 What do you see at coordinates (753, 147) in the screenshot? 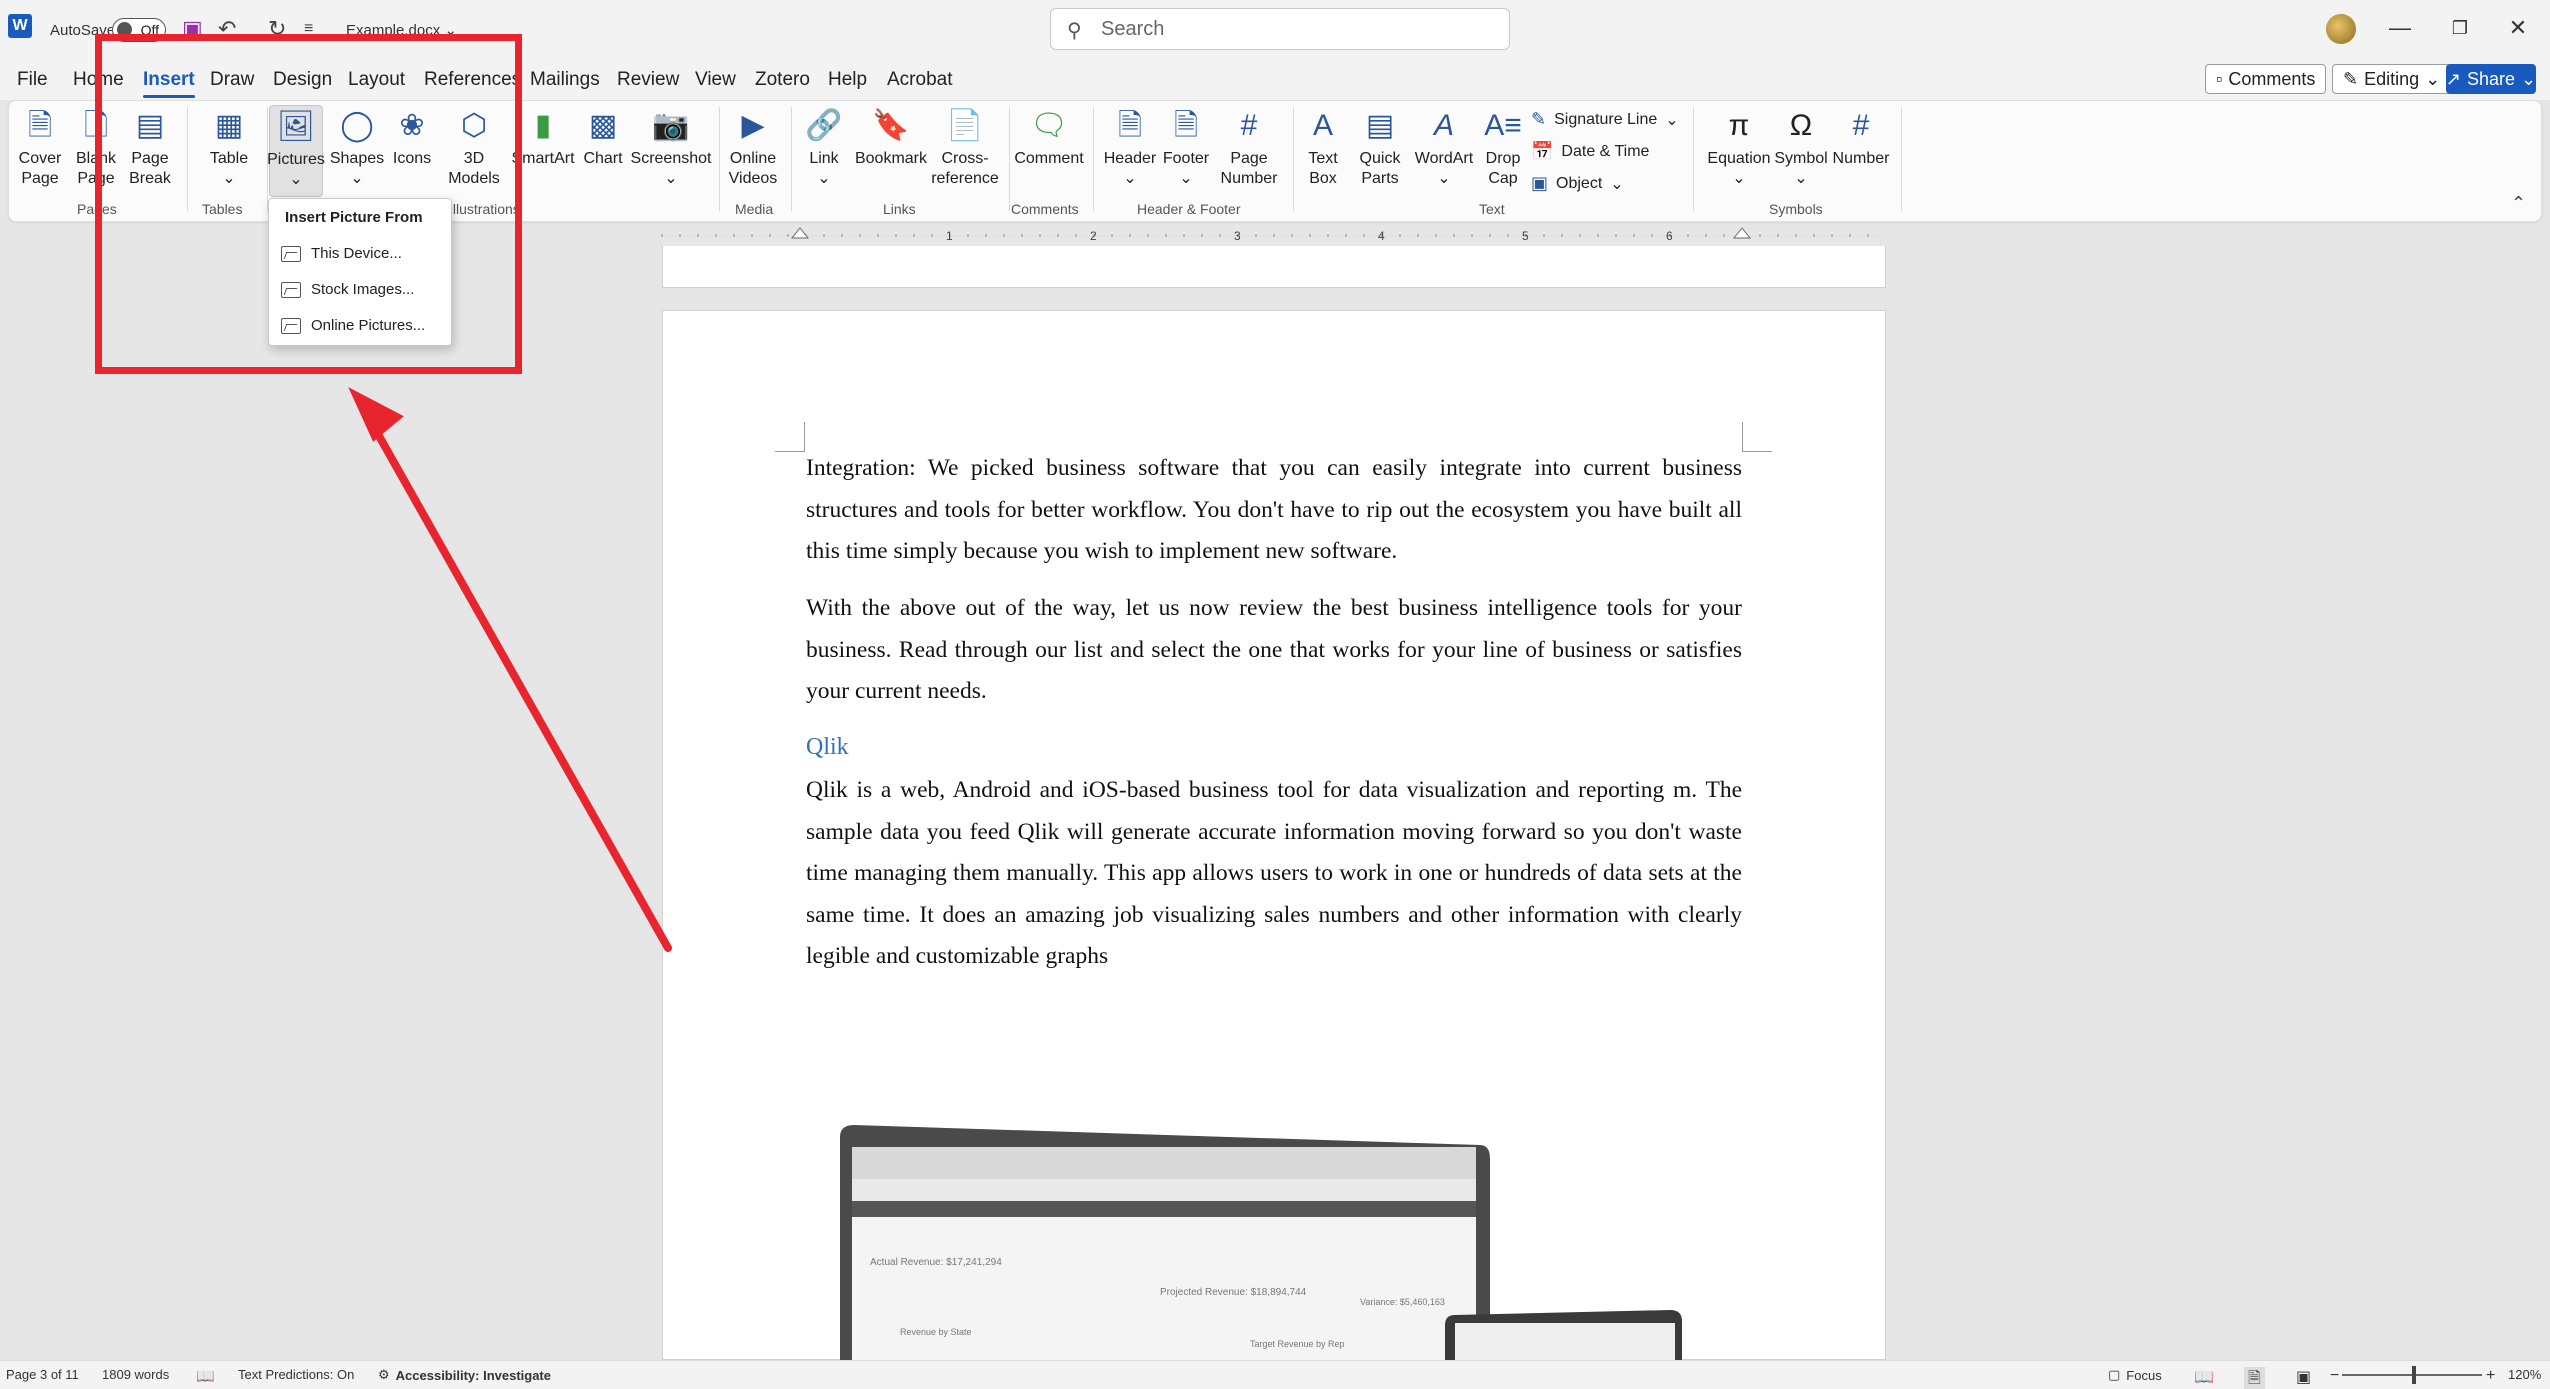
I see `online-videos-button: ▶ Online Videos` at bounding box center [753, 147].